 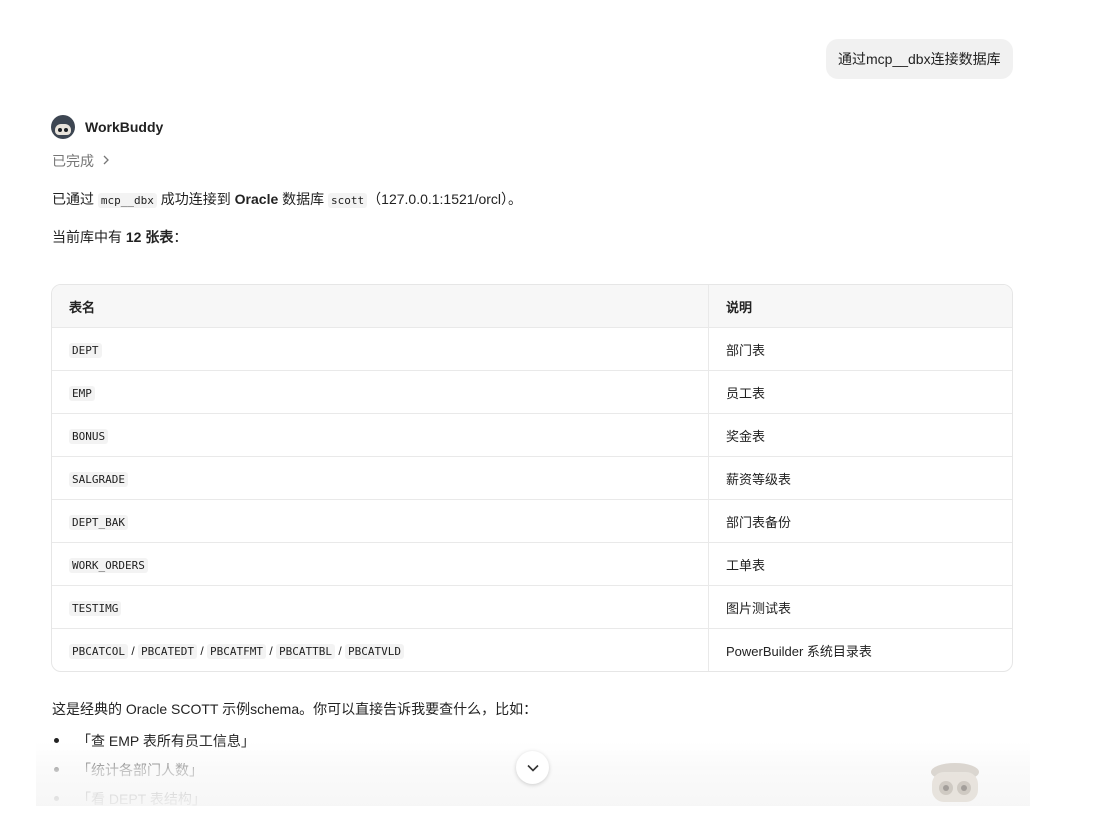 What do you see at coordinates (380, 435) in the screenshot?
I see `table-name-cell: BONUS` at bounding box center [380, 435].